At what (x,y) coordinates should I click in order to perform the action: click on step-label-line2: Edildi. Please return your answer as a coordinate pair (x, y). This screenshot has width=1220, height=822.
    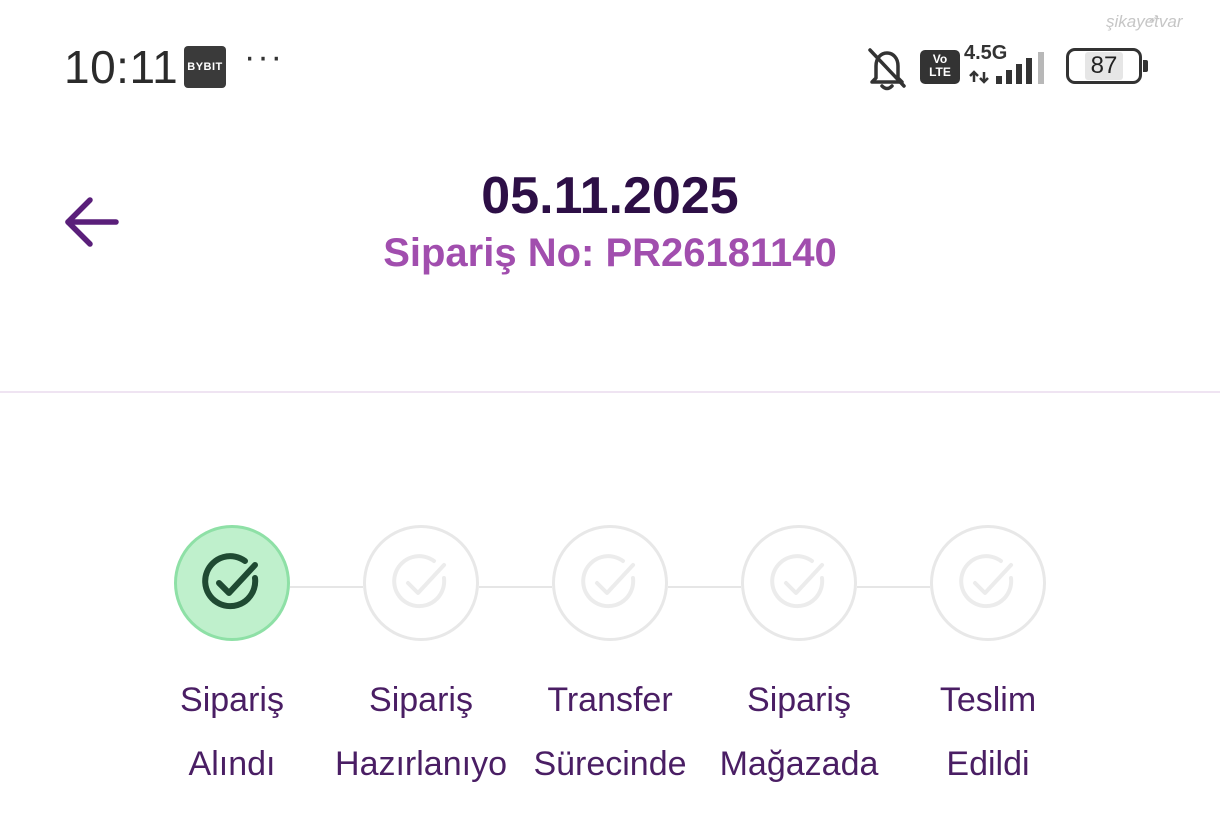
    Looking at the image, I should click on (988, 764).